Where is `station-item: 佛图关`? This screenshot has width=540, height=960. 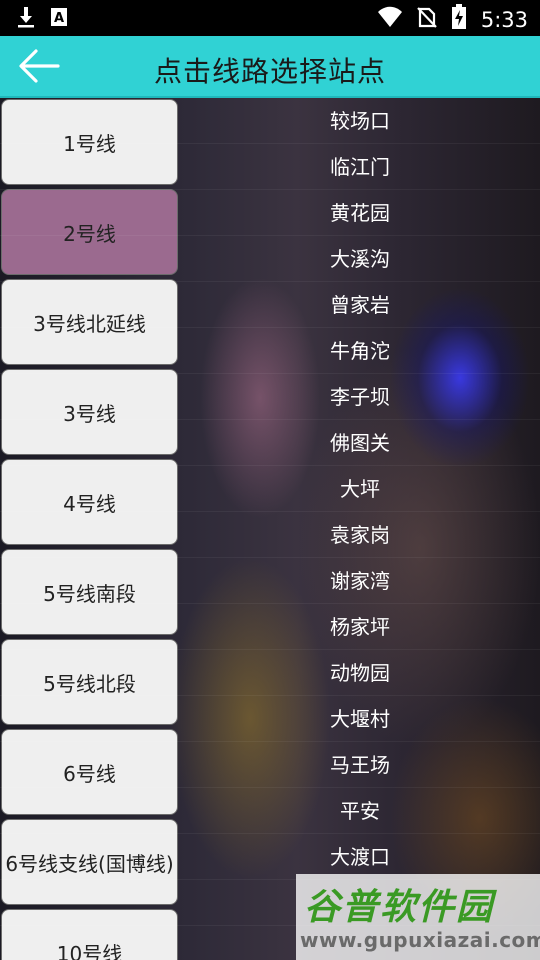 station-item: 佛图关 is located at coordinates (360, 443).